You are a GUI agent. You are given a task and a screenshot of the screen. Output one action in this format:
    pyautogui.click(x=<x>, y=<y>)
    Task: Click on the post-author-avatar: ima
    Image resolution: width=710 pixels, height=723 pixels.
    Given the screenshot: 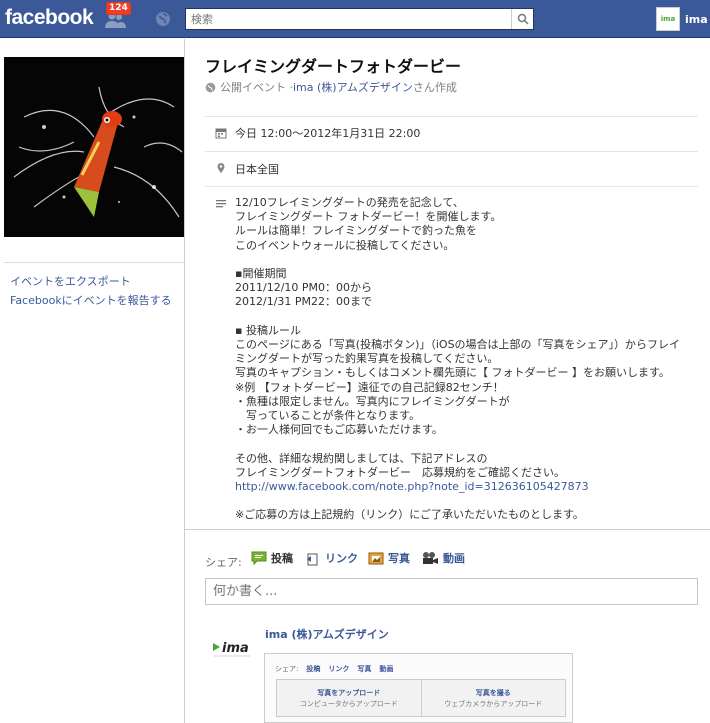 What is the action you would take?
    pyautogui.click(x=232, y=648)
    